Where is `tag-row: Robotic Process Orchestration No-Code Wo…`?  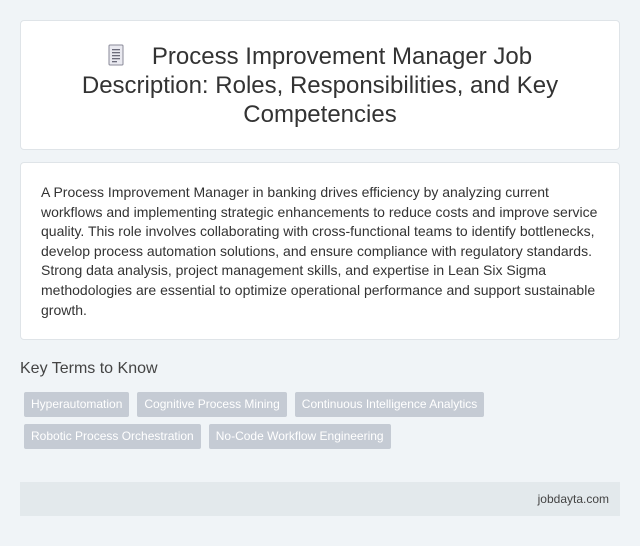 tag-row: Robotic Process Orchestration No-Code Wo… is located at coordinates (314, 436).